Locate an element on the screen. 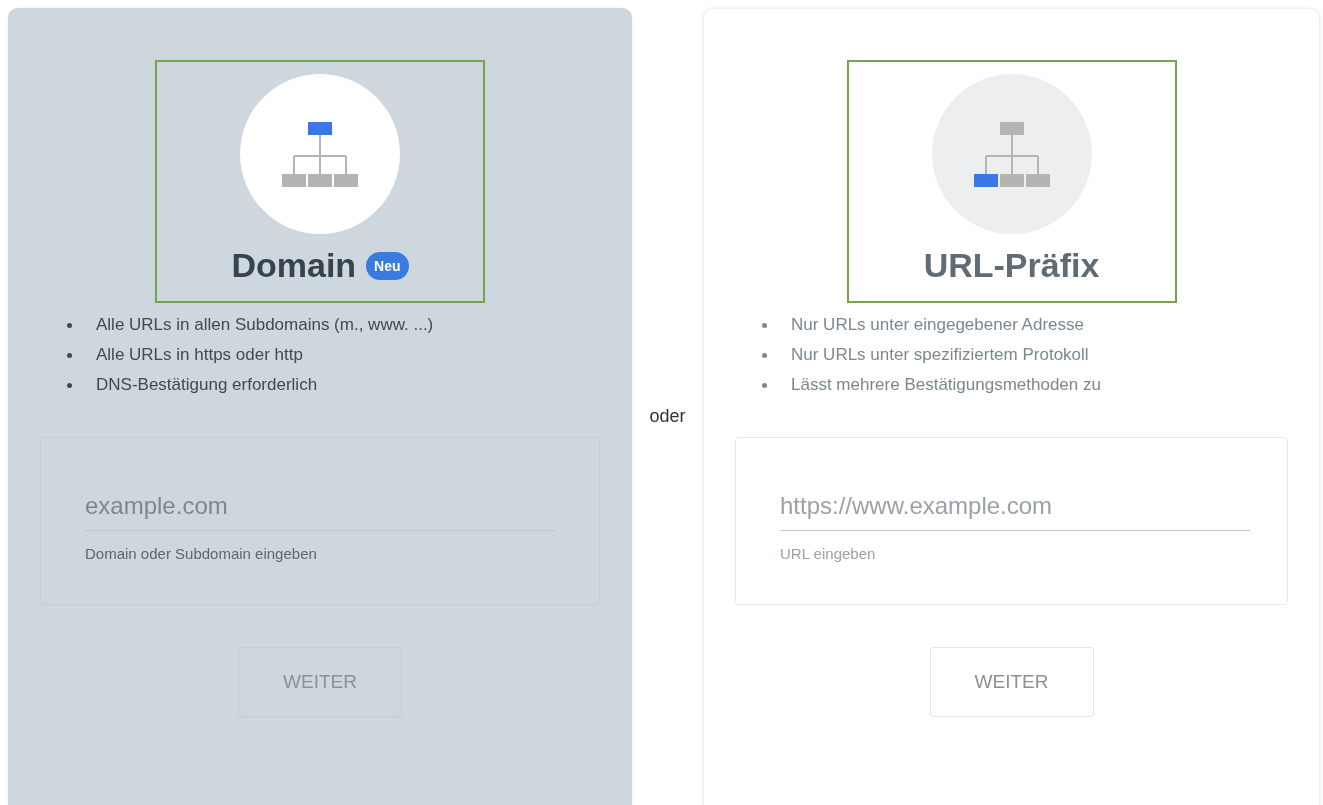  card-title: URL-Präfix is located at coordinates (1011, 265).